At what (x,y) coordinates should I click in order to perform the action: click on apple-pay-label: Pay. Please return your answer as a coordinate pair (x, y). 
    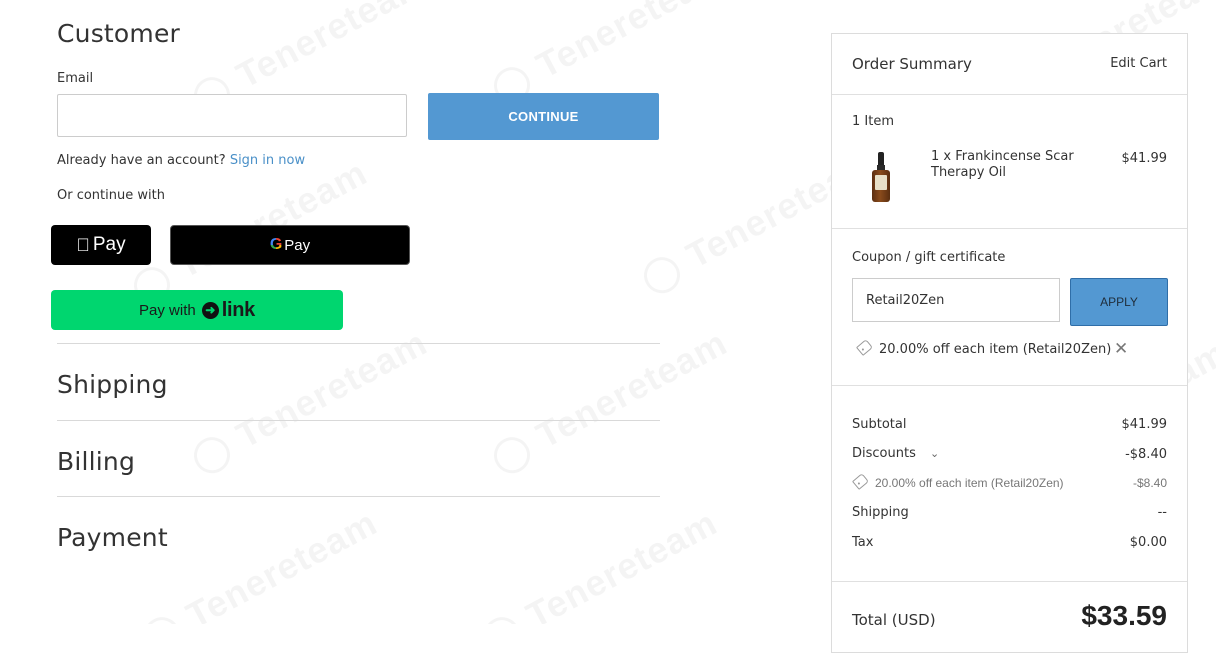
    Looking at the image, I should click on (106, 244).